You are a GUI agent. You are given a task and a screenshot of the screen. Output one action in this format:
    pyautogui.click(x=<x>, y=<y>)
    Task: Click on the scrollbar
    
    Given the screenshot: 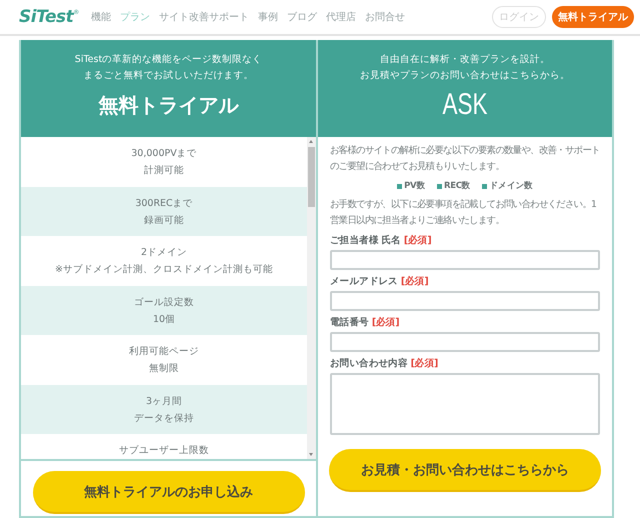 What is the action you would take?
    pyautogui.click(x=311, y=298)
    